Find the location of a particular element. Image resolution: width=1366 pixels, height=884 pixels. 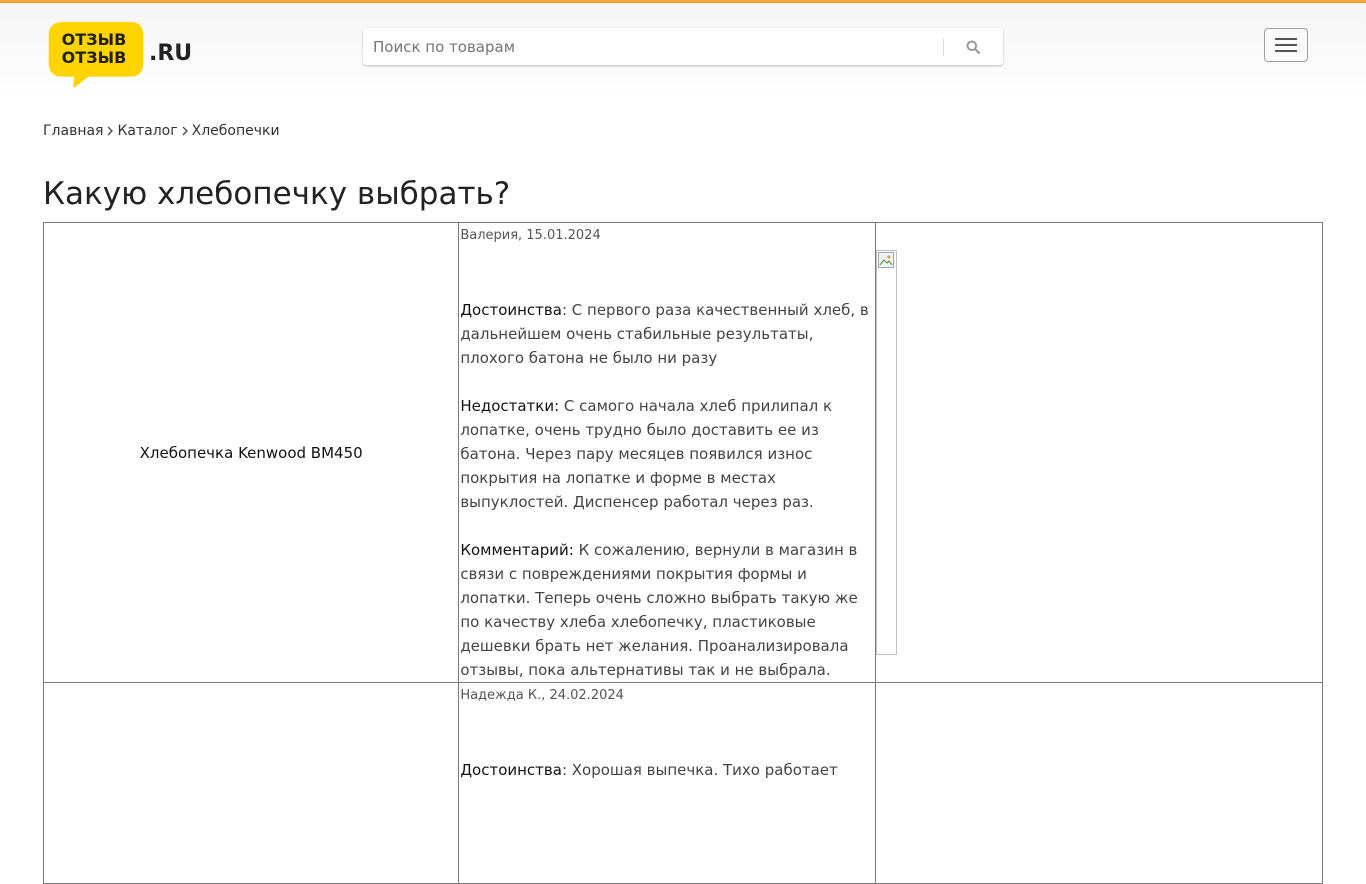

comment-label: Комментарий: is located at coordinates (517, 550).